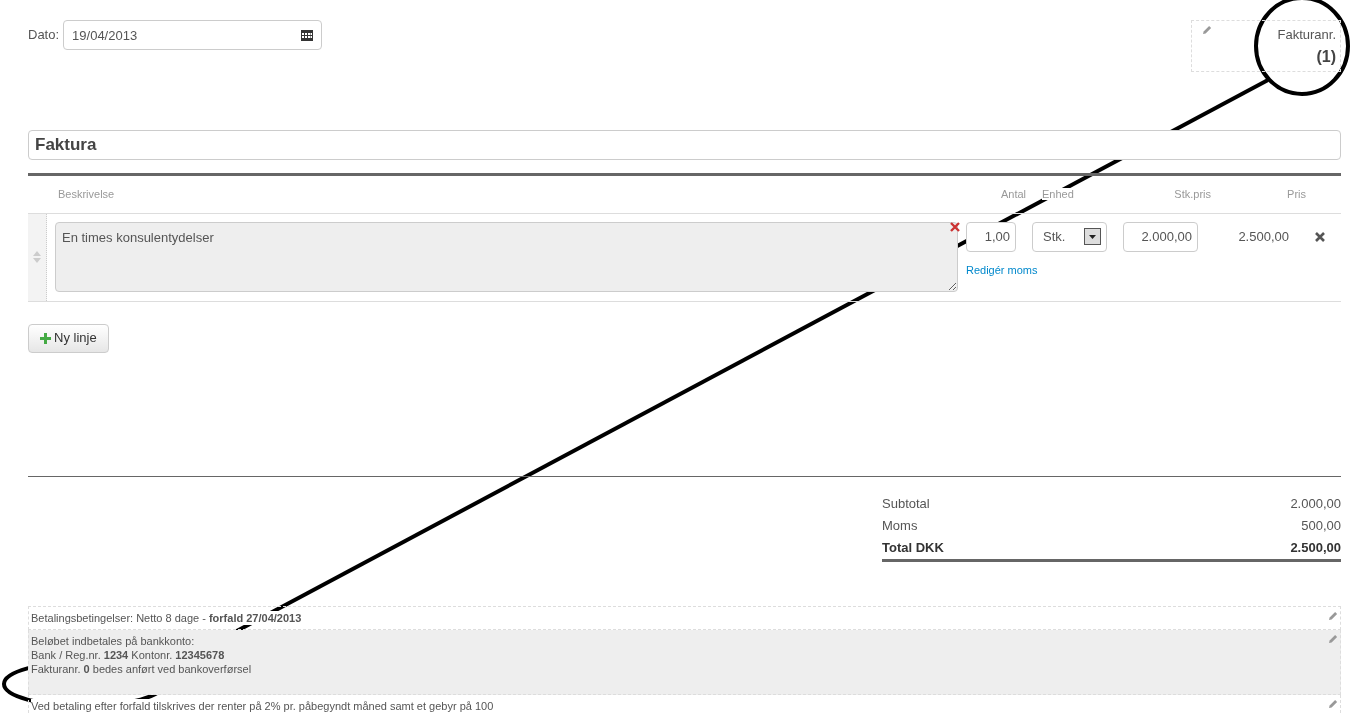 This screenshot has height=715, width=1350. Describe the element at coordinates (906, 503) in the screenshot. I see `total-label: Subtotal` at that location.